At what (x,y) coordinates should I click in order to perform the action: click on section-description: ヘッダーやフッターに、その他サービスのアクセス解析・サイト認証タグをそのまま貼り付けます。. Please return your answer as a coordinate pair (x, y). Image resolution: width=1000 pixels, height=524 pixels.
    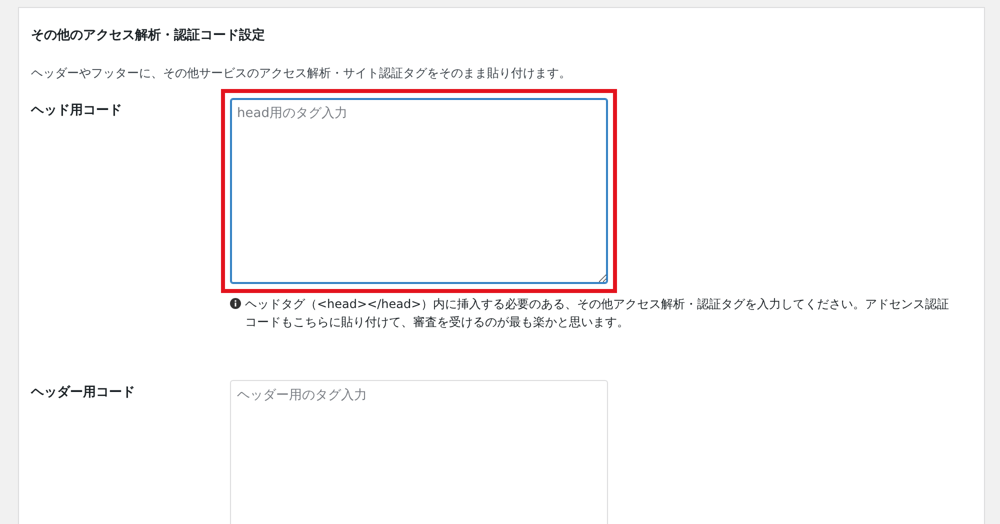
    Looking at the image, I should click on (301, 73).